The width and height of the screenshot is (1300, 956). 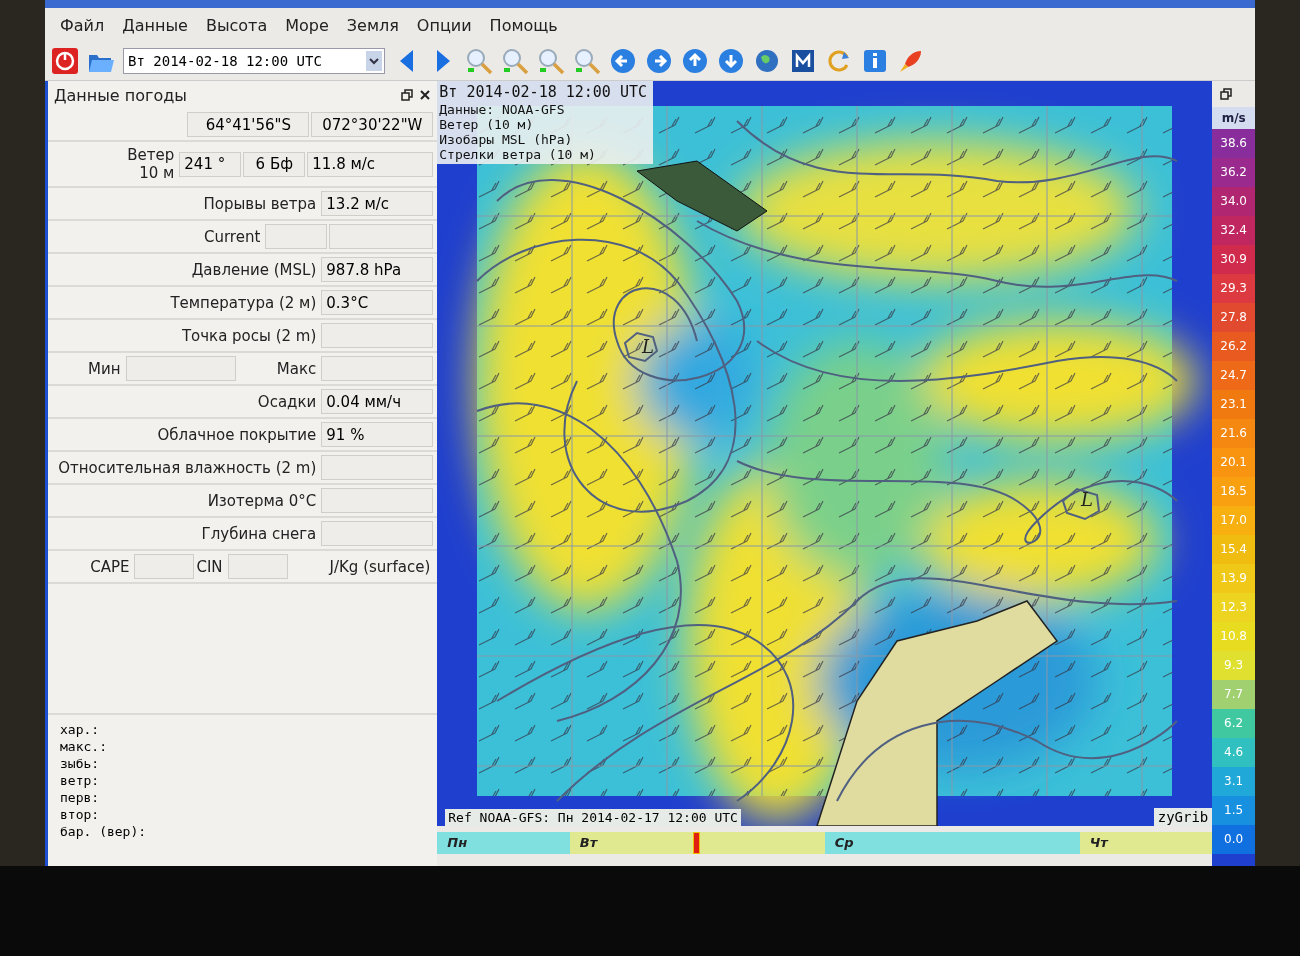 What do you see at coordinates (1233, 462) in the screenshot?
I see `legend-swatch: 20.1` at bounding box center [1233, 462].